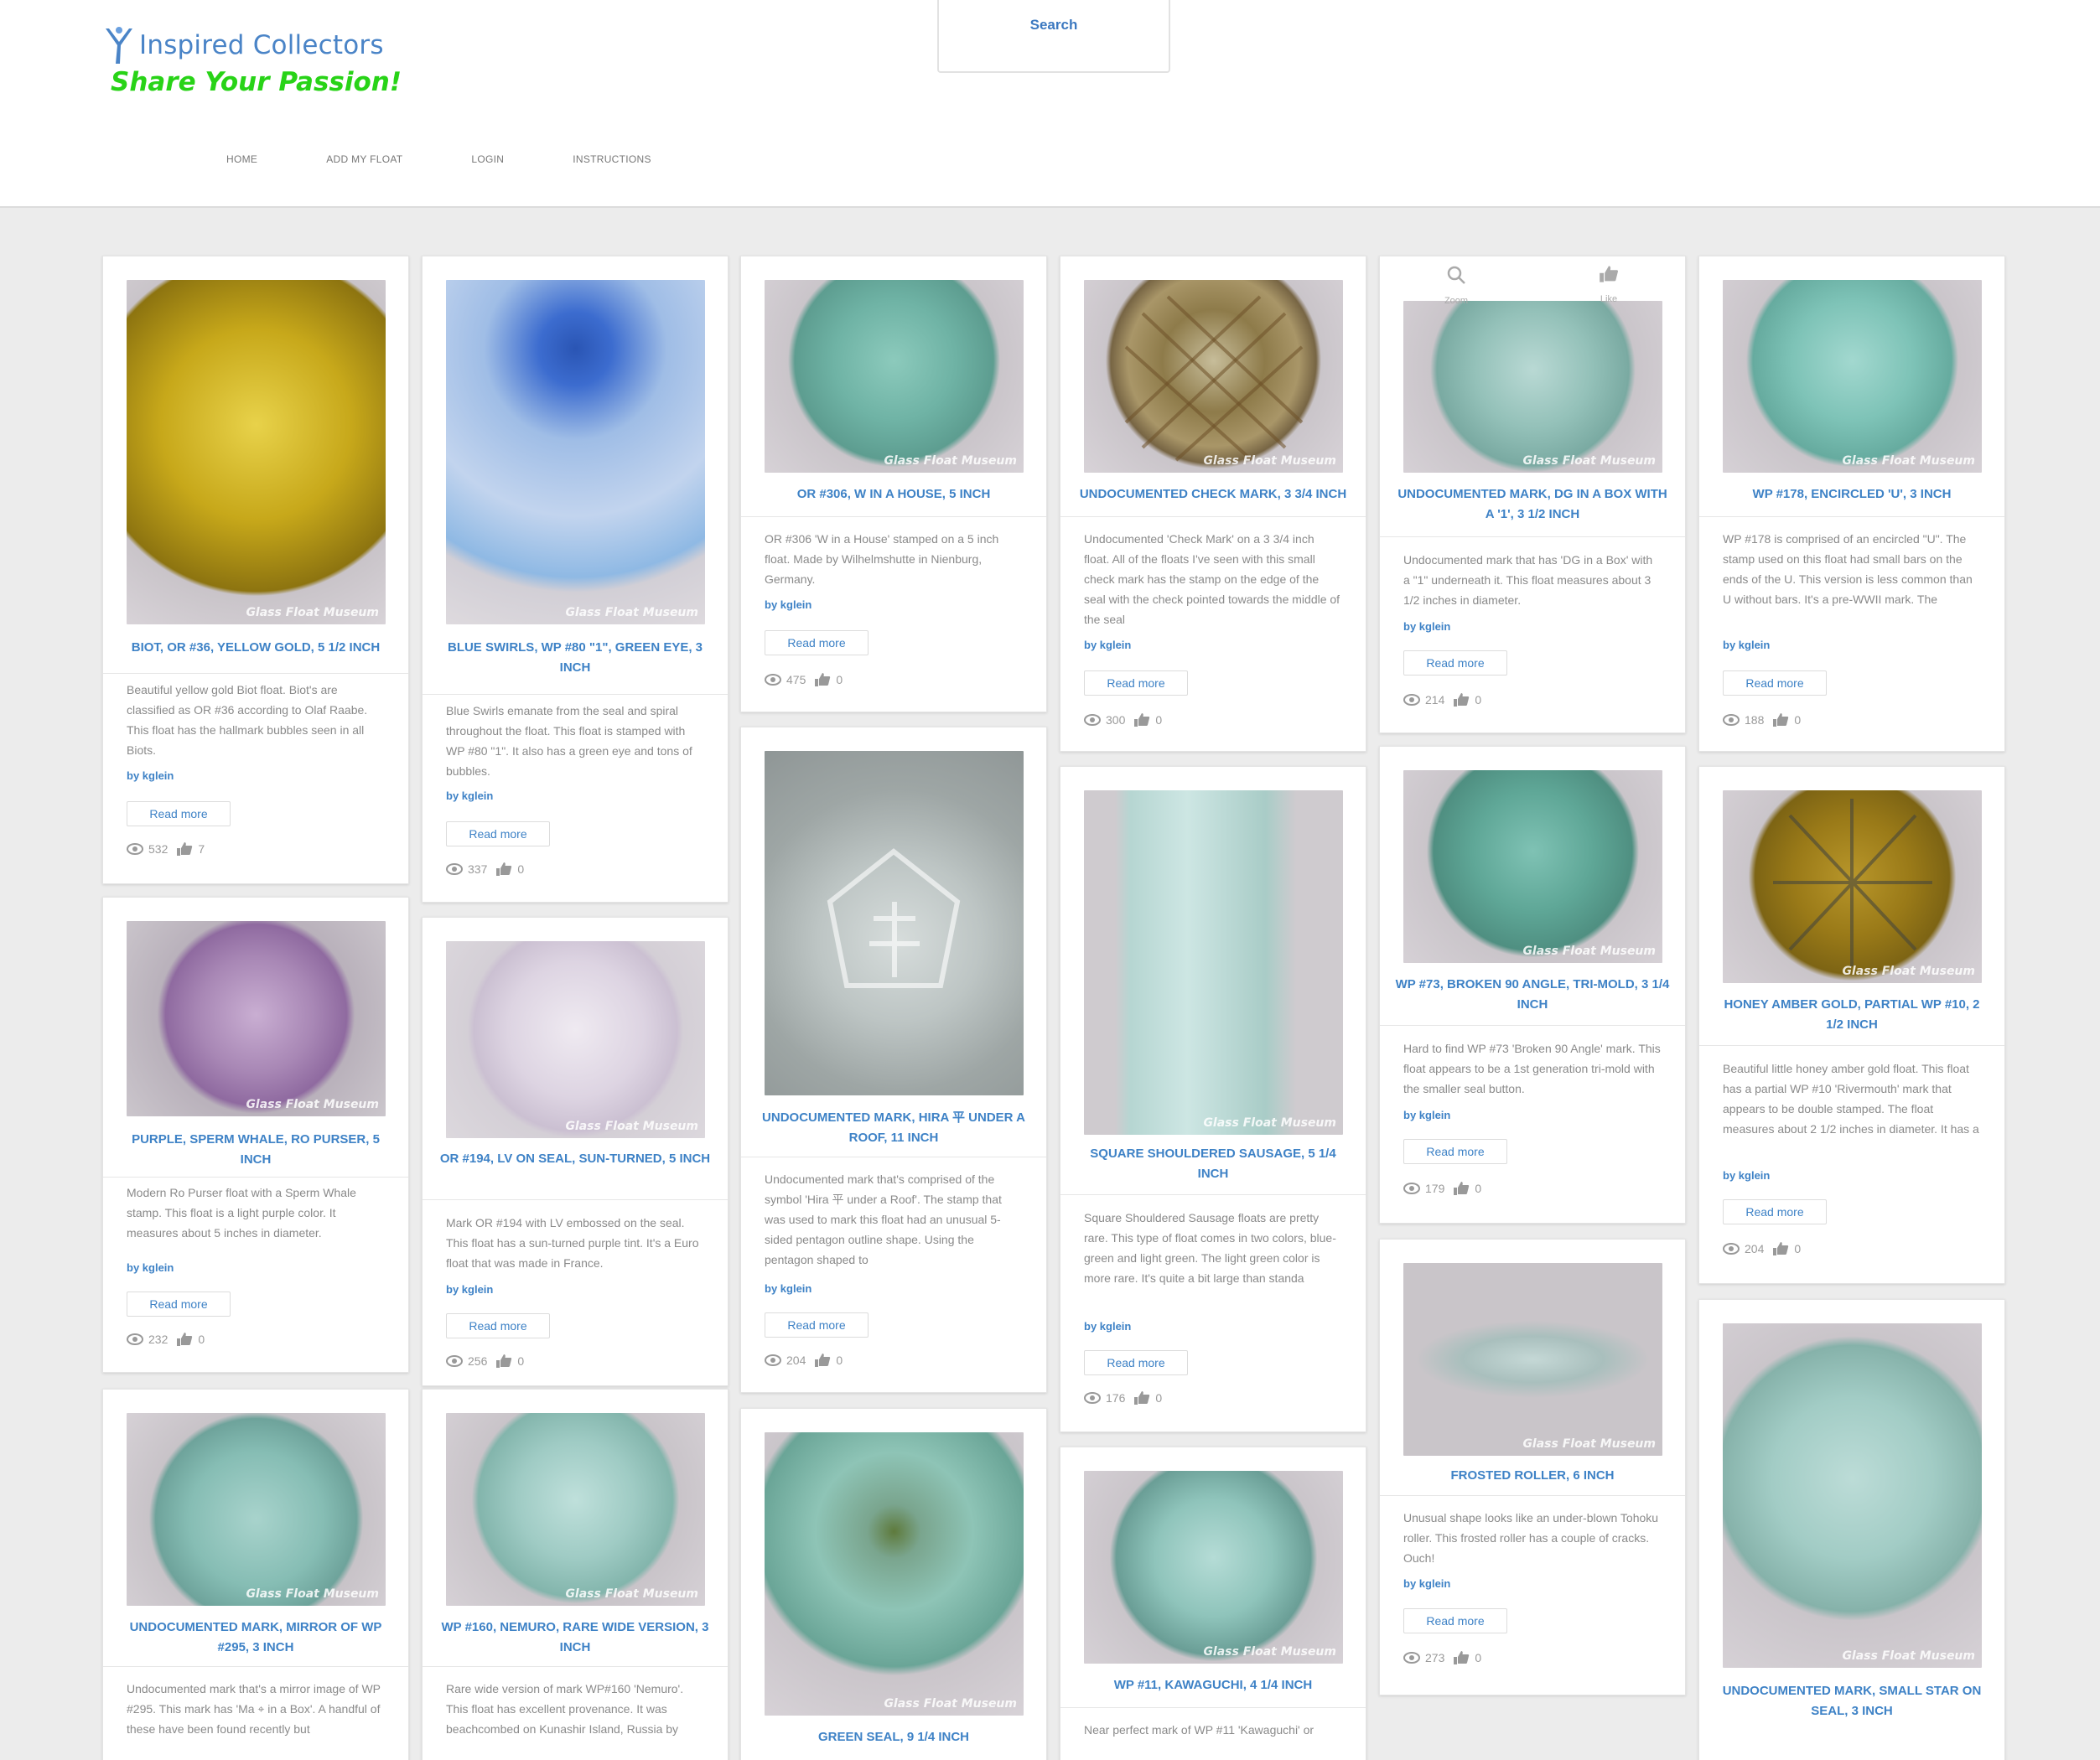  Describe the element at coordinates (575, 1159) in the screenshot. I see `float-title: OR #194, LV ON SEAL, SUN-TURNED, 5 INCH` at that location.